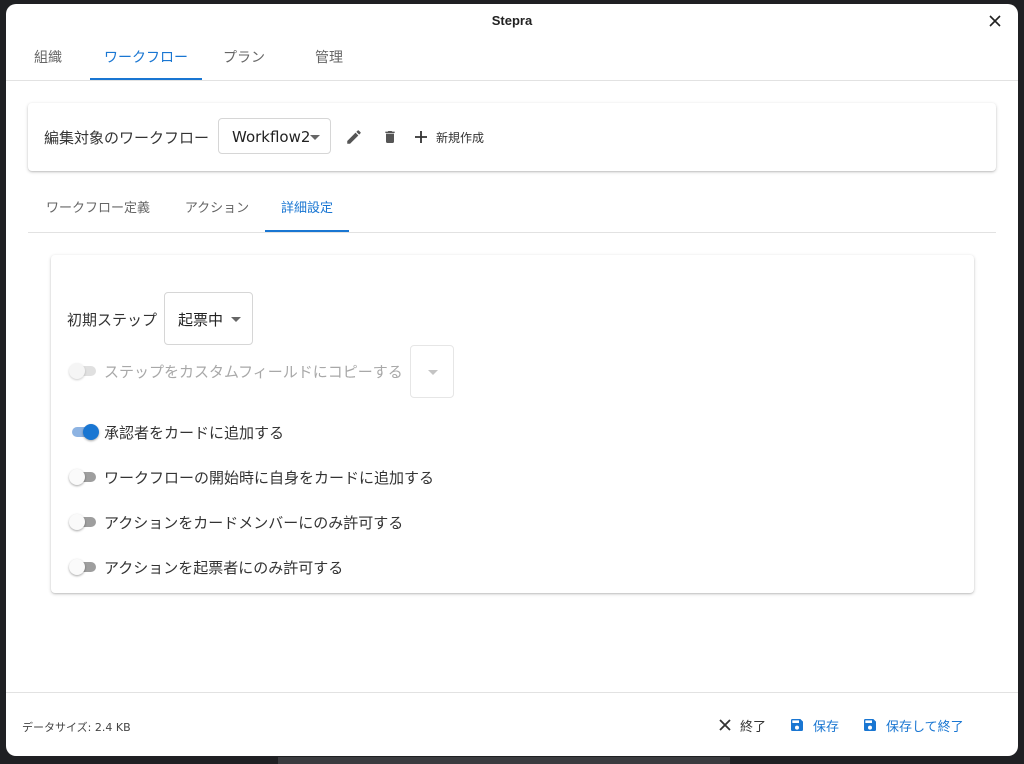 The height and width of the screenshot is (764, 1024). What do you see at coordinates (127, 138) in the screenshot?
I see `workflow-label: 編集対象のワークフロー` at bounding box center [127, 138].